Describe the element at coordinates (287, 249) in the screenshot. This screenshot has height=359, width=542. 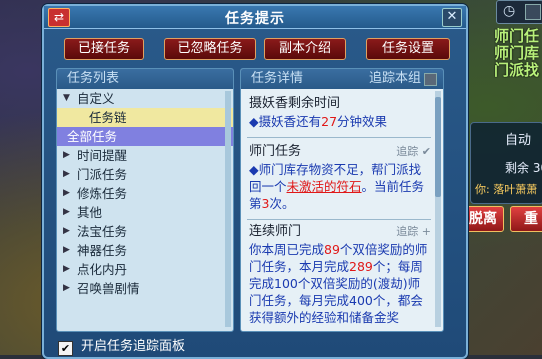
I see `body-text: 你本周已完成` at that location.